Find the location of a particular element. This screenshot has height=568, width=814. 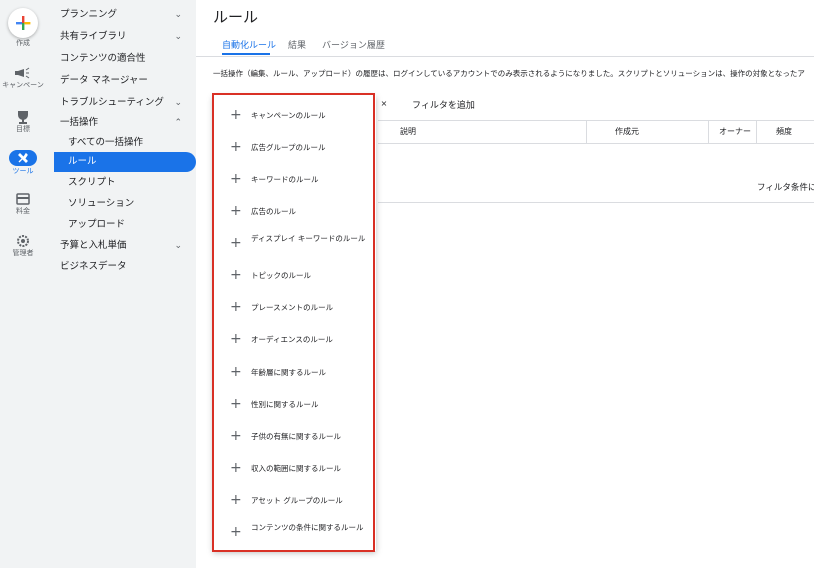

nav-item-bulk-actions: 一括操作 ⌃ is located at coordinates (121, 123).